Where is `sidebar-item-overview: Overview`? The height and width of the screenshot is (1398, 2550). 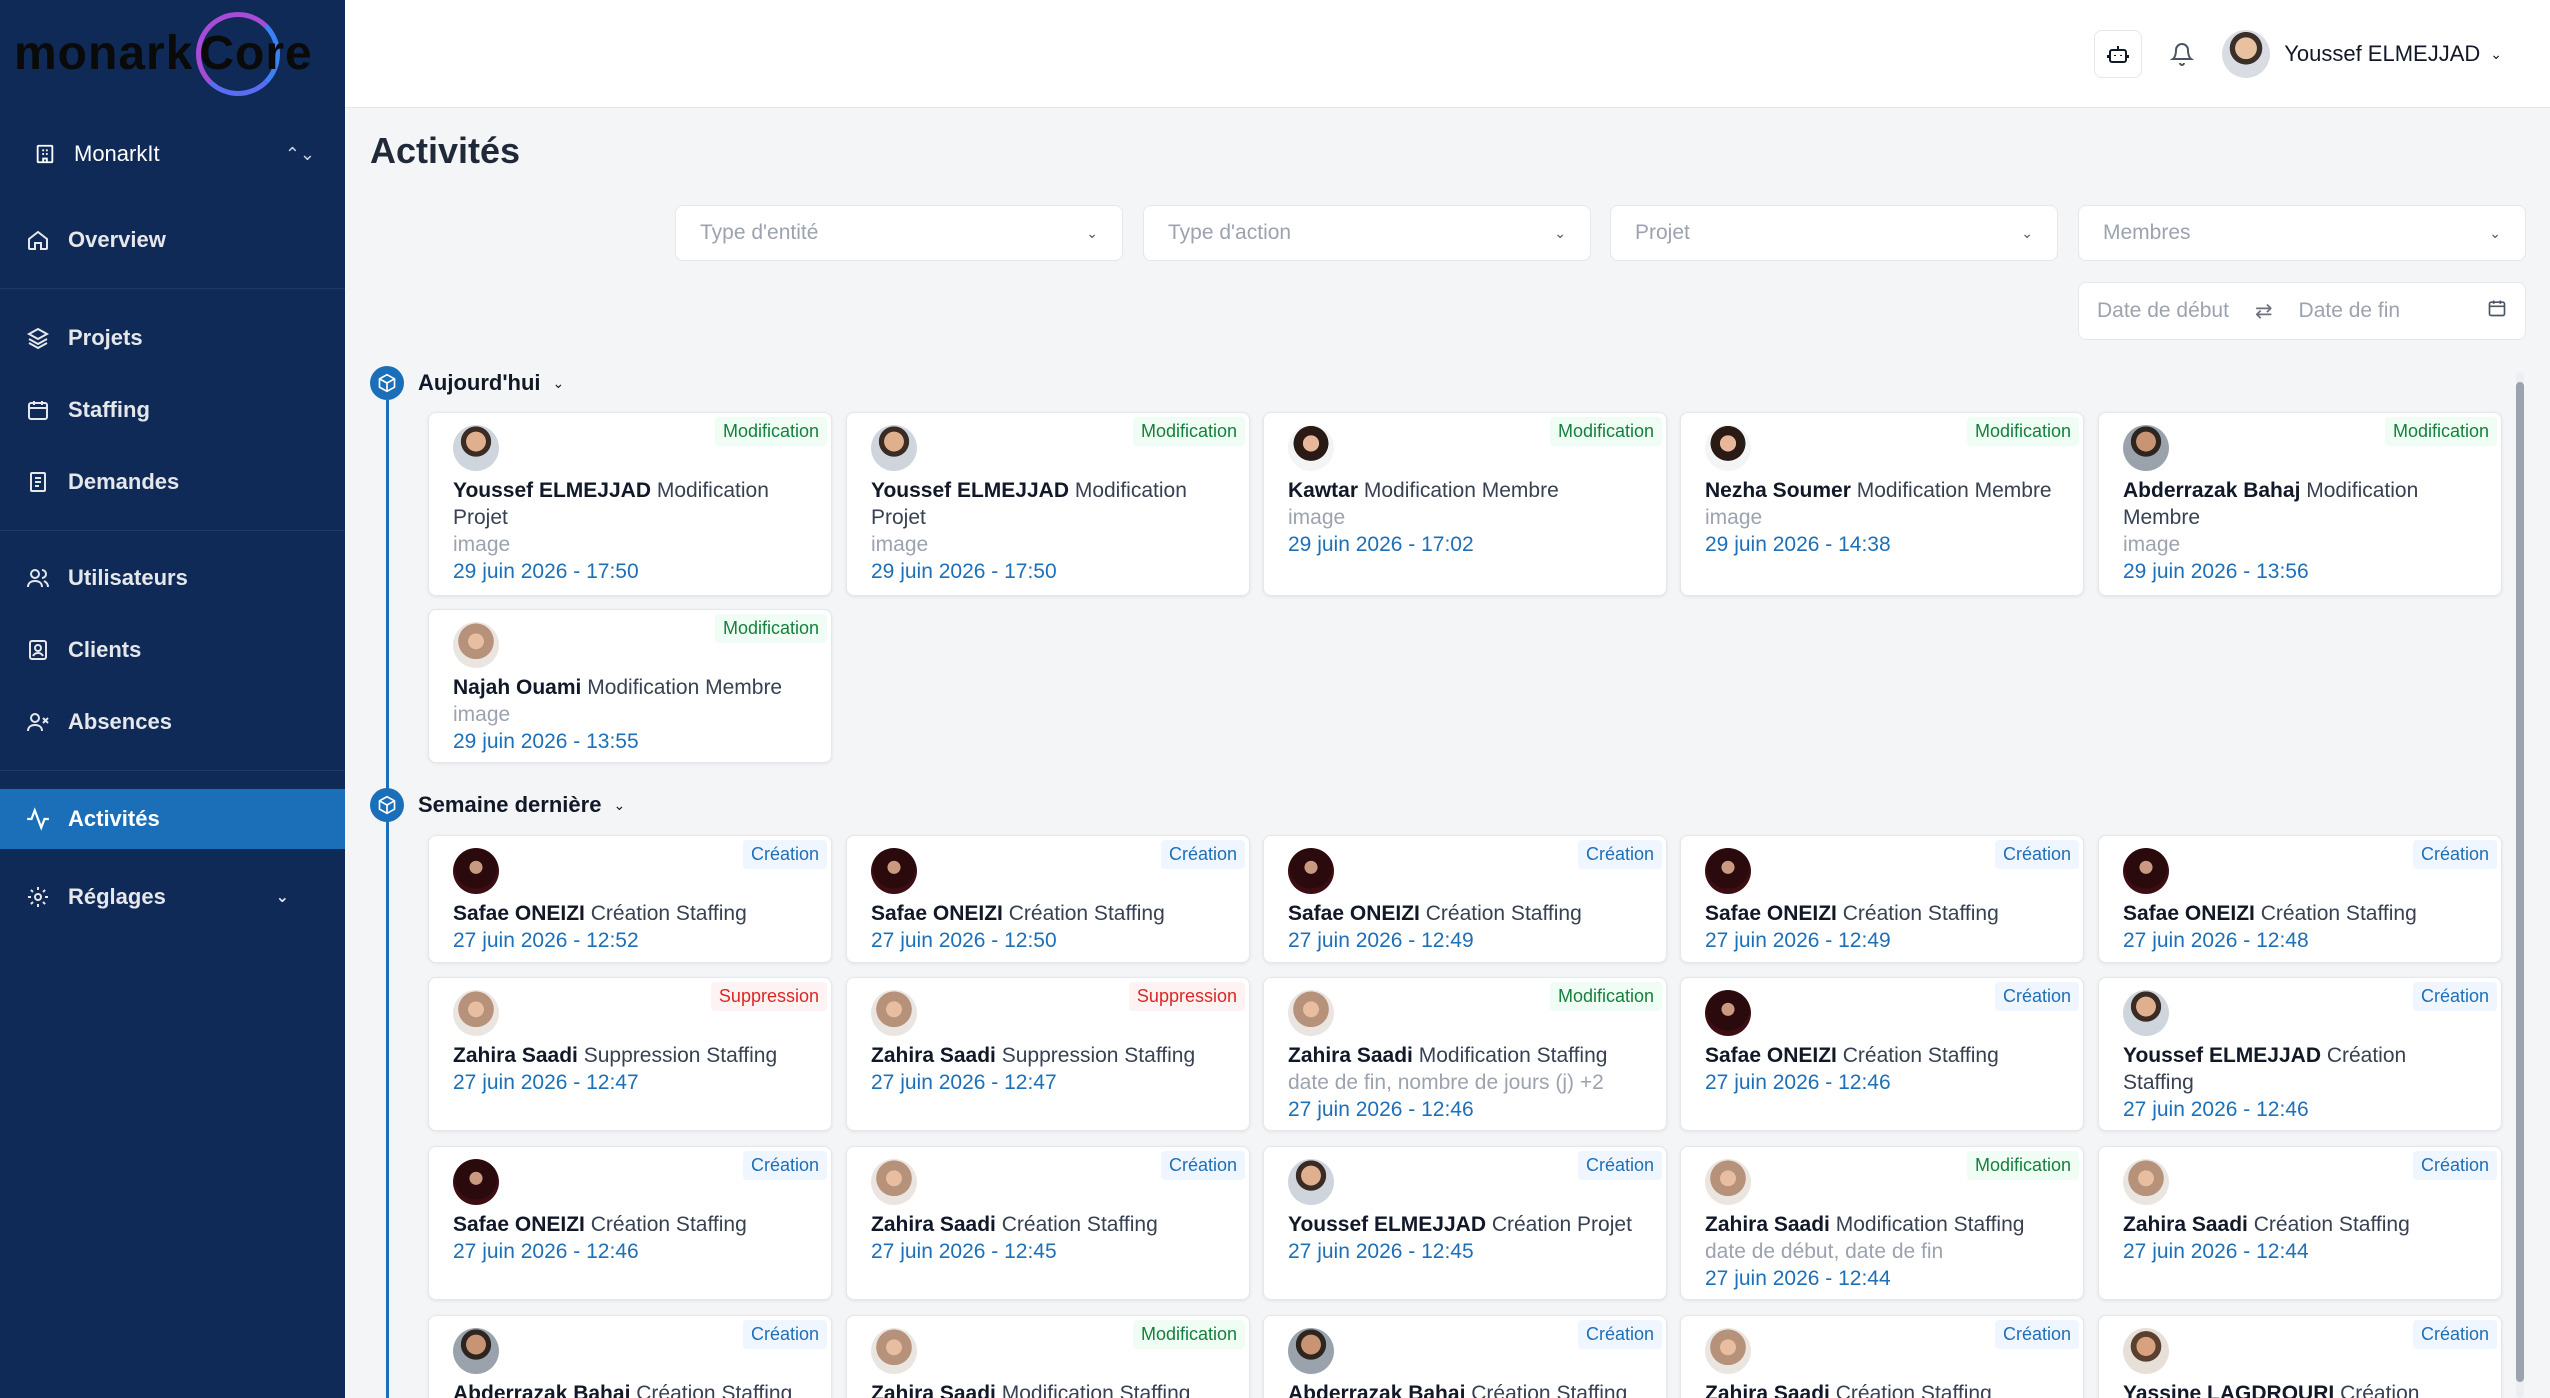 sidebar-item-overview: Overview is located at coordinates (172, 240).